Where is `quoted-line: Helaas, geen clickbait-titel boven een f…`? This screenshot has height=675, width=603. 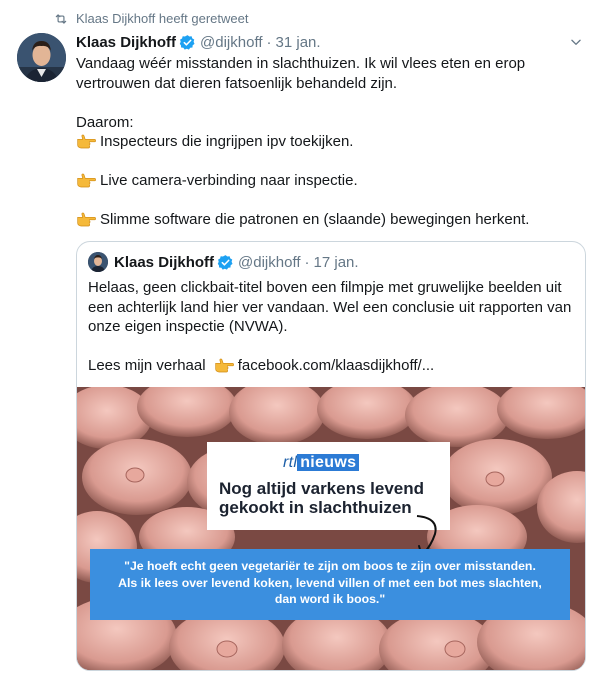
quoted-line: Helaas, geen clickbait-titel boven een f… is located at coordinates (325, 287).